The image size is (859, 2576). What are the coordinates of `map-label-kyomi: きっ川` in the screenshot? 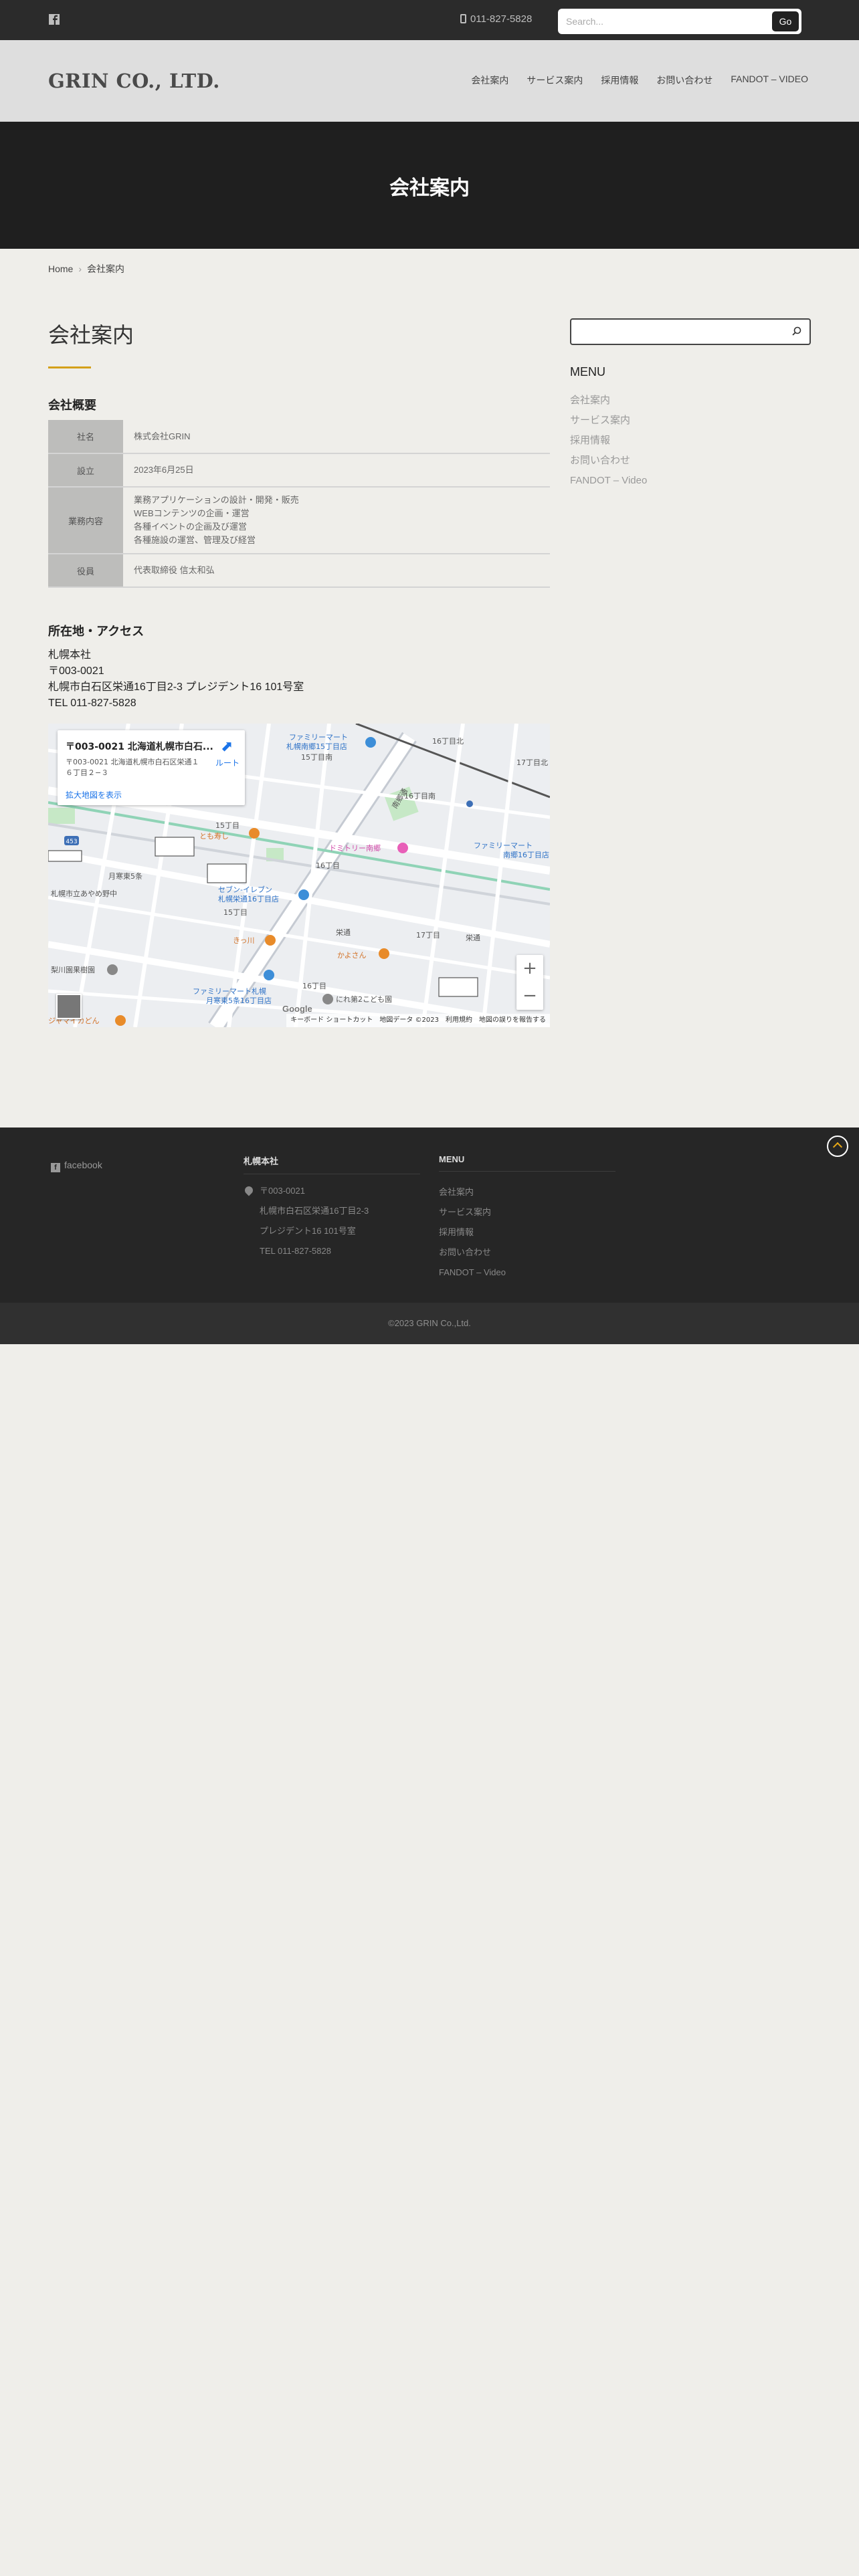 It's located at (244, 940).